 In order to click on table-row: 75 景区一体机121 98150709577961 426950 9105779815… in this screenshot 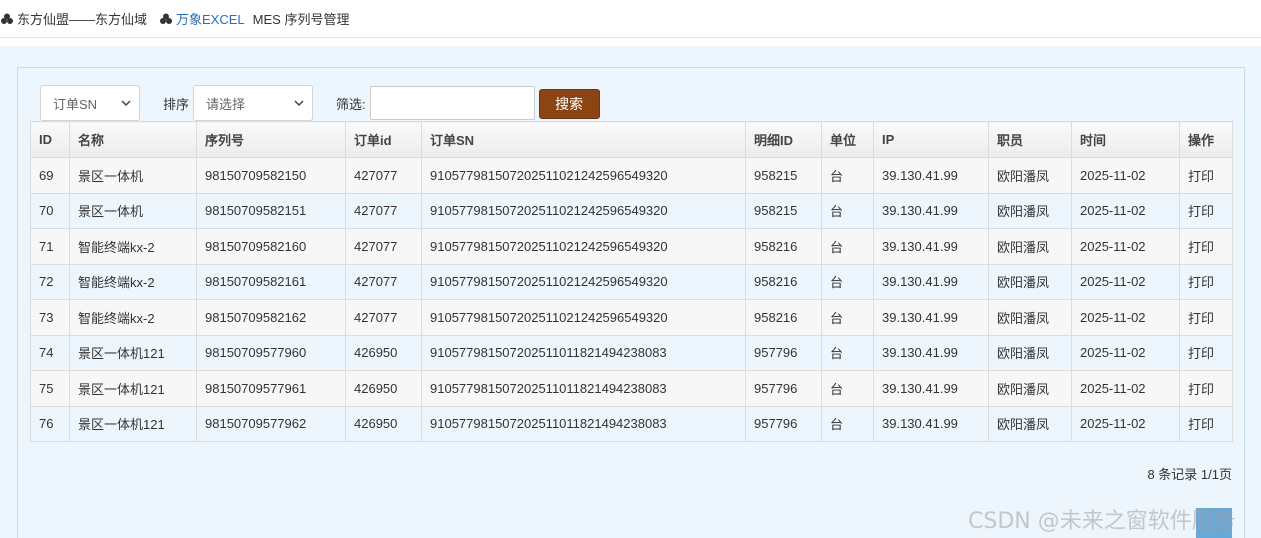, I will do `click(631, 388)`.